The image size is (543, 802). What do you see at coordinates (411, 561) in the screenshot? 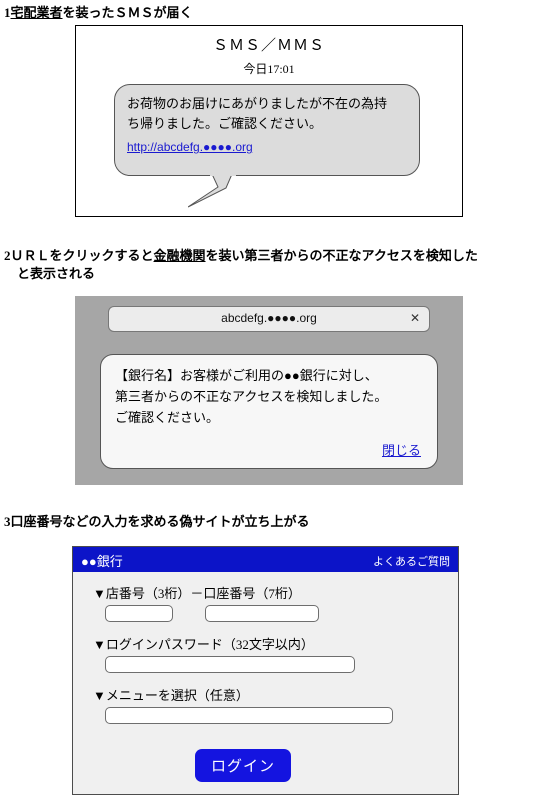
I see `faq-link: よくあるご質問` at bounding box center [411, 561].